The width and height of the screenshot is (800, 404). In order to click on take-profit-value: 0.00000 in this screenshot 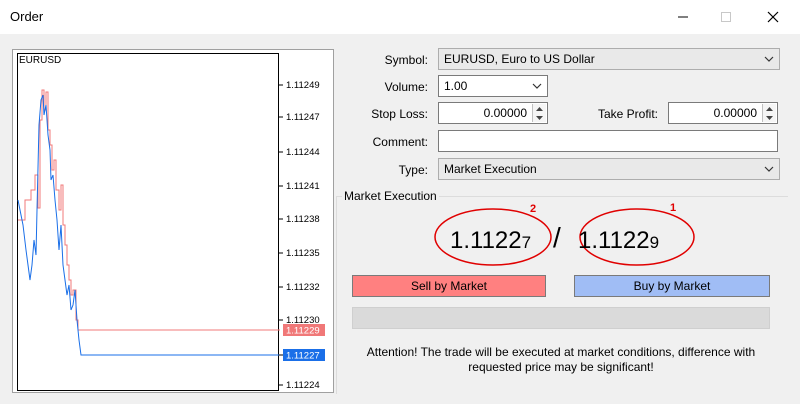, I will do `click(735, 113)`.